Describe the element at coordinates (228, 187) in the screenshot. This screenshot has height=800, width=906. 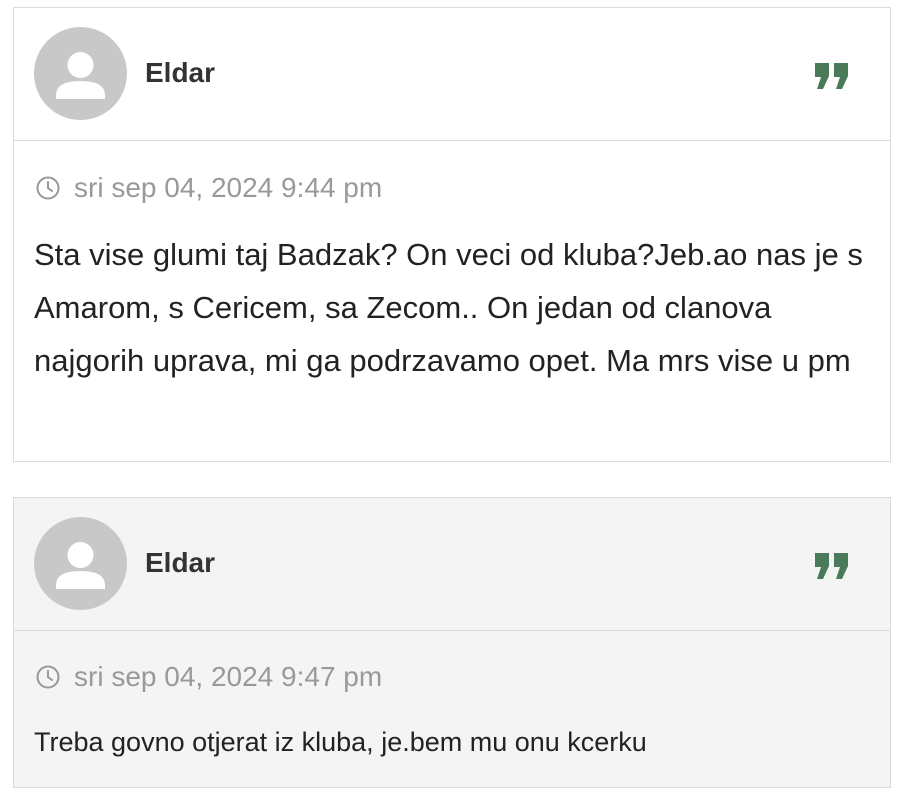
I see `post-timestamp: sri sep 04, 2024 9:44 pm` at that location.